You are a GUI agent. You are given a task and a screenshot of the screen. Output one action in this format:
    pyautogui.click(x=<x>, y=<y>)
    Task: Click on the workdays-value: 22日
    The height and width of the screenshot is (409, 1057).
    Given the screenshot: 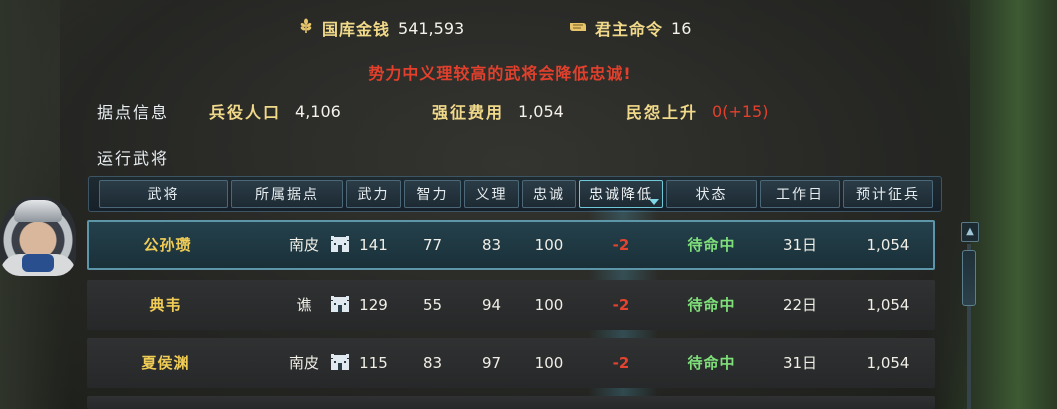 What is the action you would take?
    pyautogui.click(x=800, y=305)
    